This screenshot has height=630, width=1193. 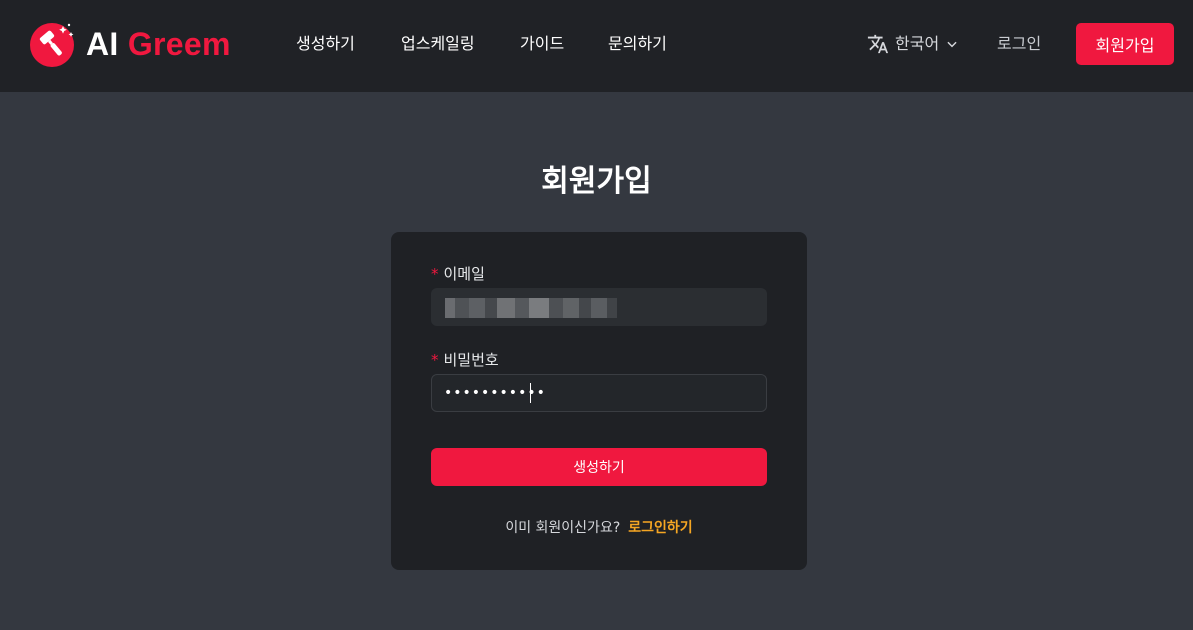 What do you see at coordinates (563, 528) in the screenshot?
I see `already-member-text: 이미 회원이신가요?` at bounding box center [563, 528].